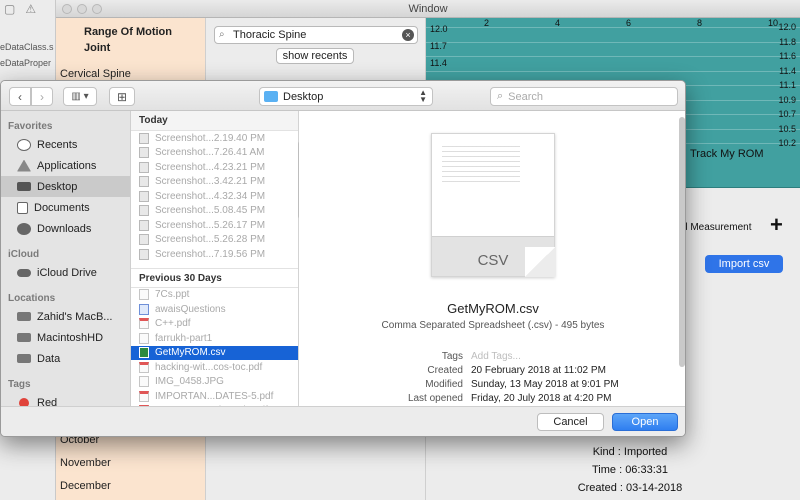  I want to click on forward-button: ›, so click(42, 96).